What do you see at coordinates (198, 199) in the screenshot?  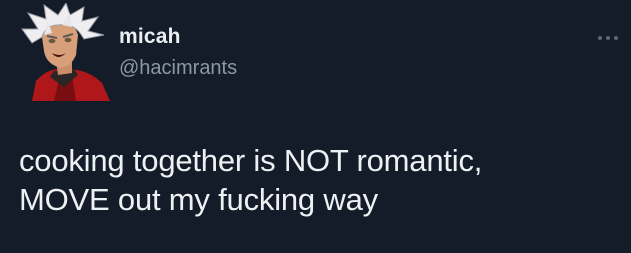 I see `tweet-text-line: MOVE out my fucking way` at bounding box center [198, 199].